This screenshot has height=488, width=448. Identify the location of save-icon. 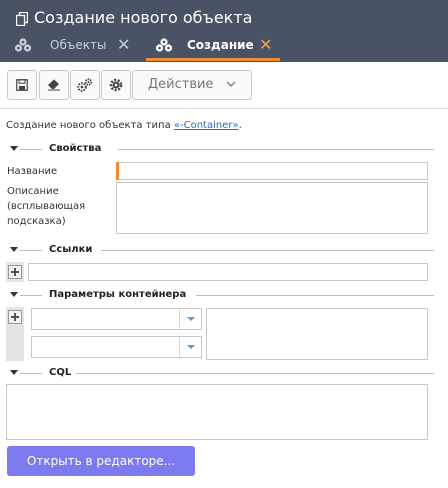
(22, 85).